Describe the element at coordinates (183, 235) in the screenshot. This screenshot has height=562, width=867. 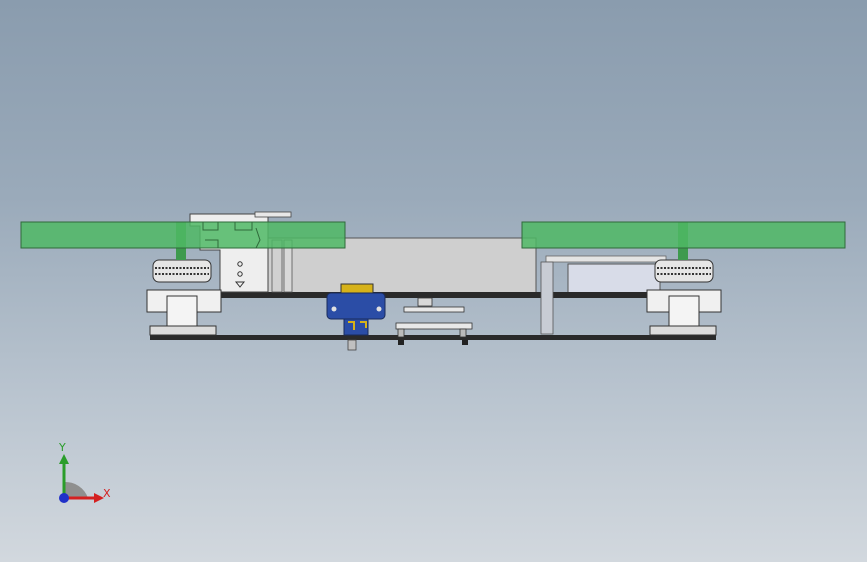
I see `left-propeller` at that location.